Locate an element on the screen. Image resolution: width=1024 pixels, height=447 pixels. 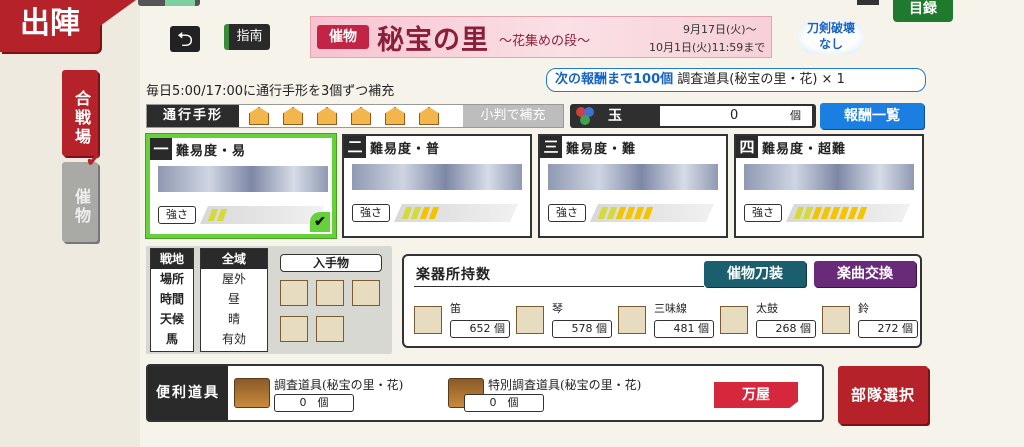
no-break-badge: 刀剣破壊 なし is located at coordinates (831, 37).